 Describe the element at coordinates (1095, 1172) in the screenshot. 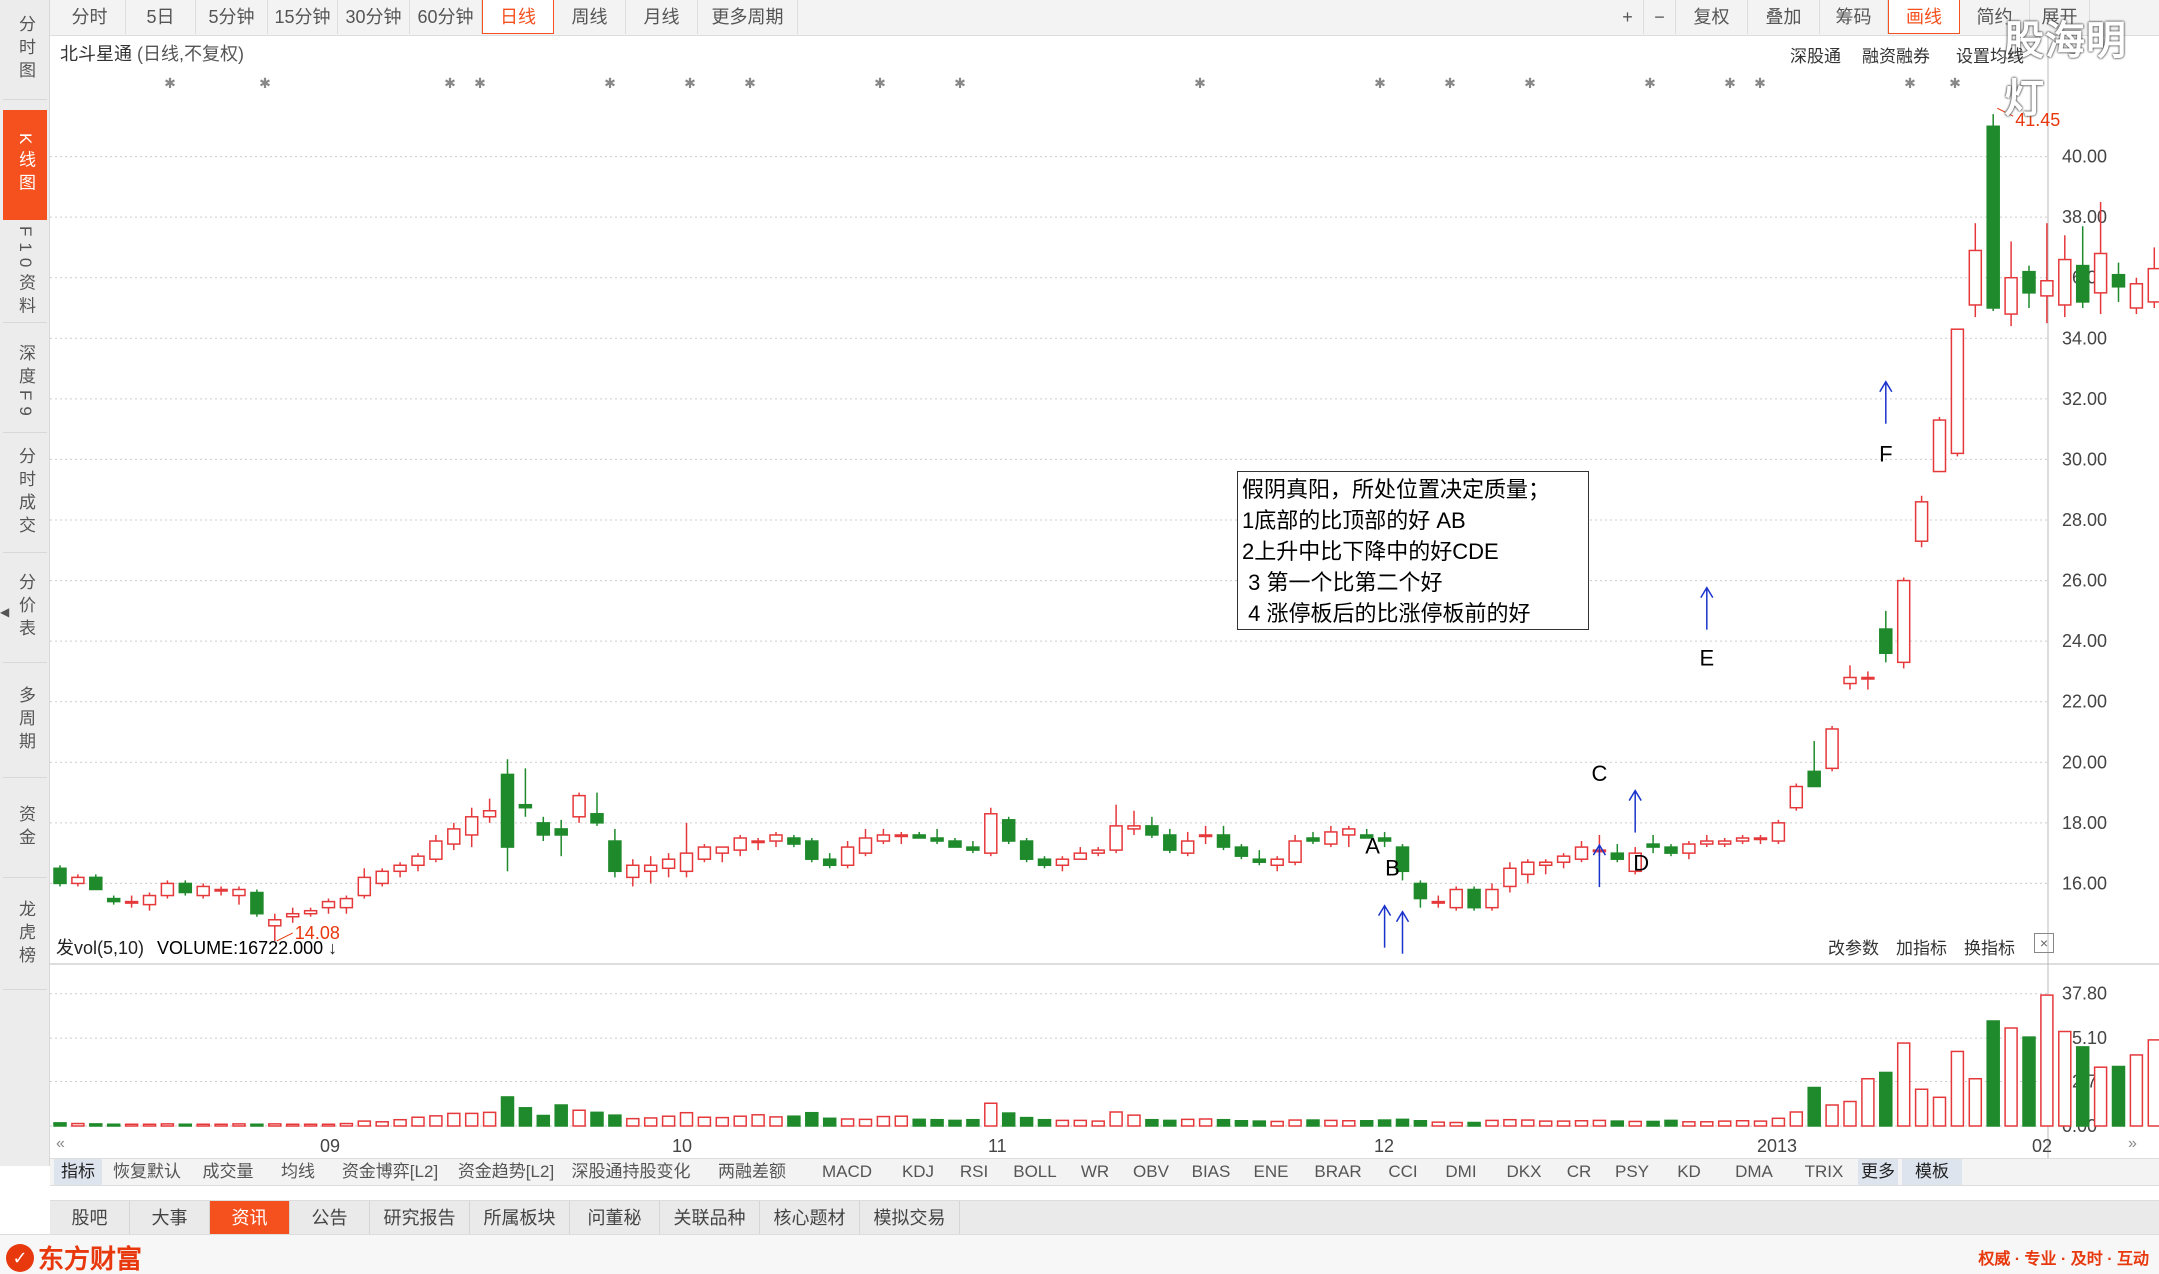

I see `indicator-tab: WR` at that location.